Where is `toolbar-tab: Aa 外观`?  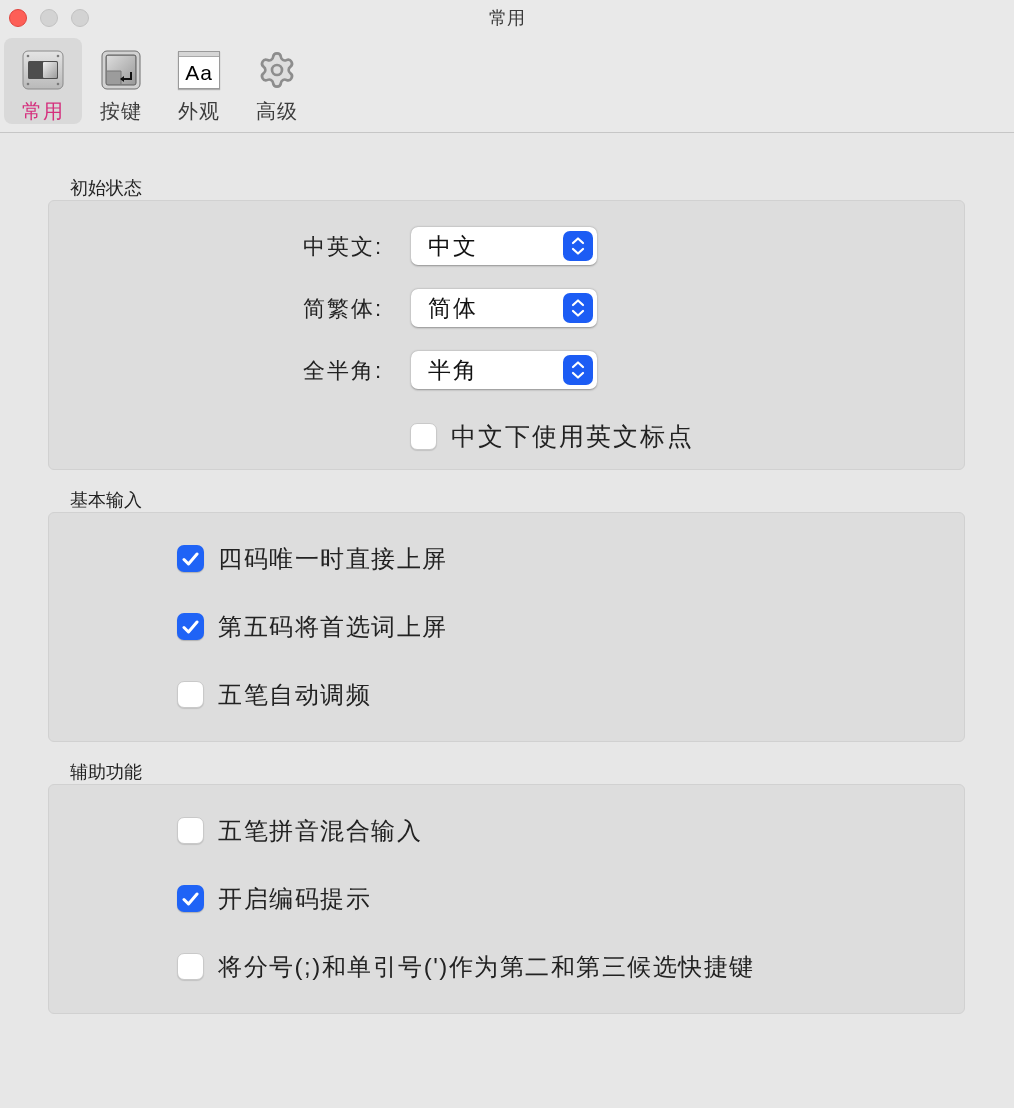 toolbar-tab: Aa 外观 is located at coordinates (199, 81).